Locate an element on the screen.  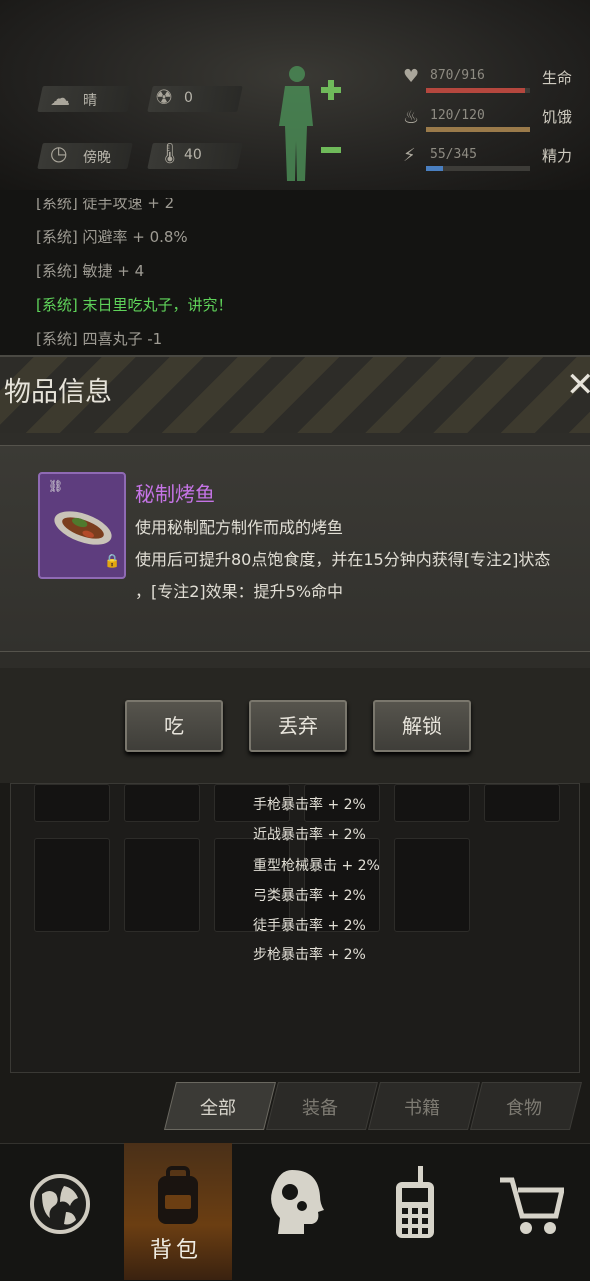
discard-button: 丢弃 is located at coordinates (298, 726).